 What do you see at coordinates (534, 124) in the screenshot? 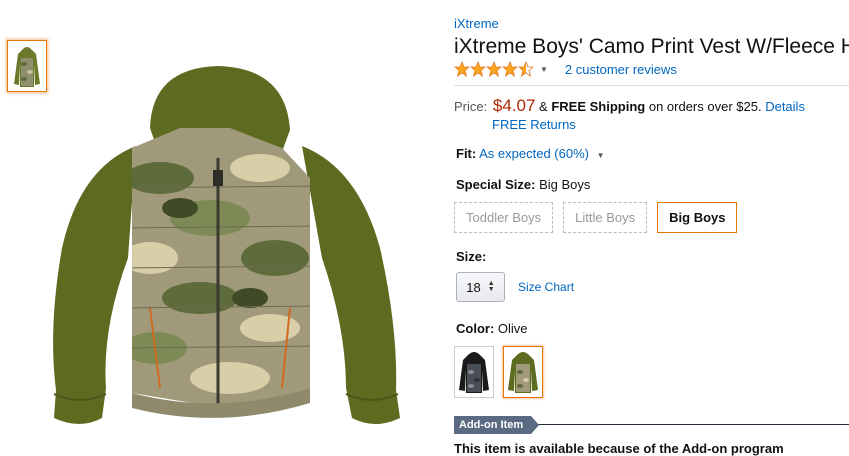
I see `free-returns-link: FREE Returns` at bounding box center [534, 124].